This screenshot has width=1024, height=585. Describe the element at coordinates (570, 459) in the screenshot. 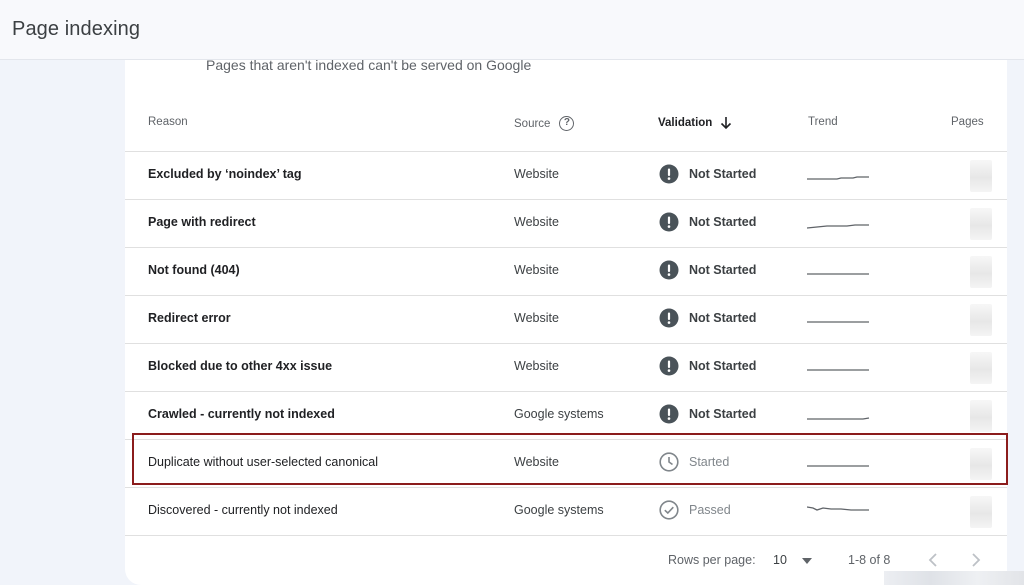

I see `row-highlight-box` at that location.